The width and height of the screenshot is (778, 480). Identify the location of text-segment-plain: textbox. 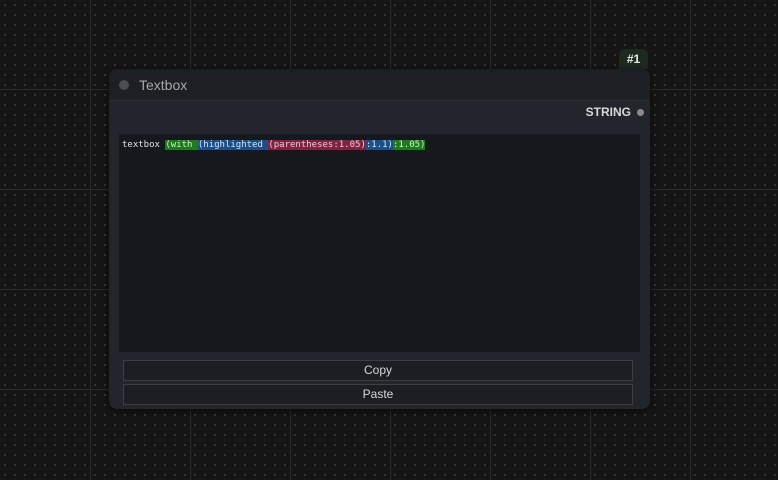
(144, 145).